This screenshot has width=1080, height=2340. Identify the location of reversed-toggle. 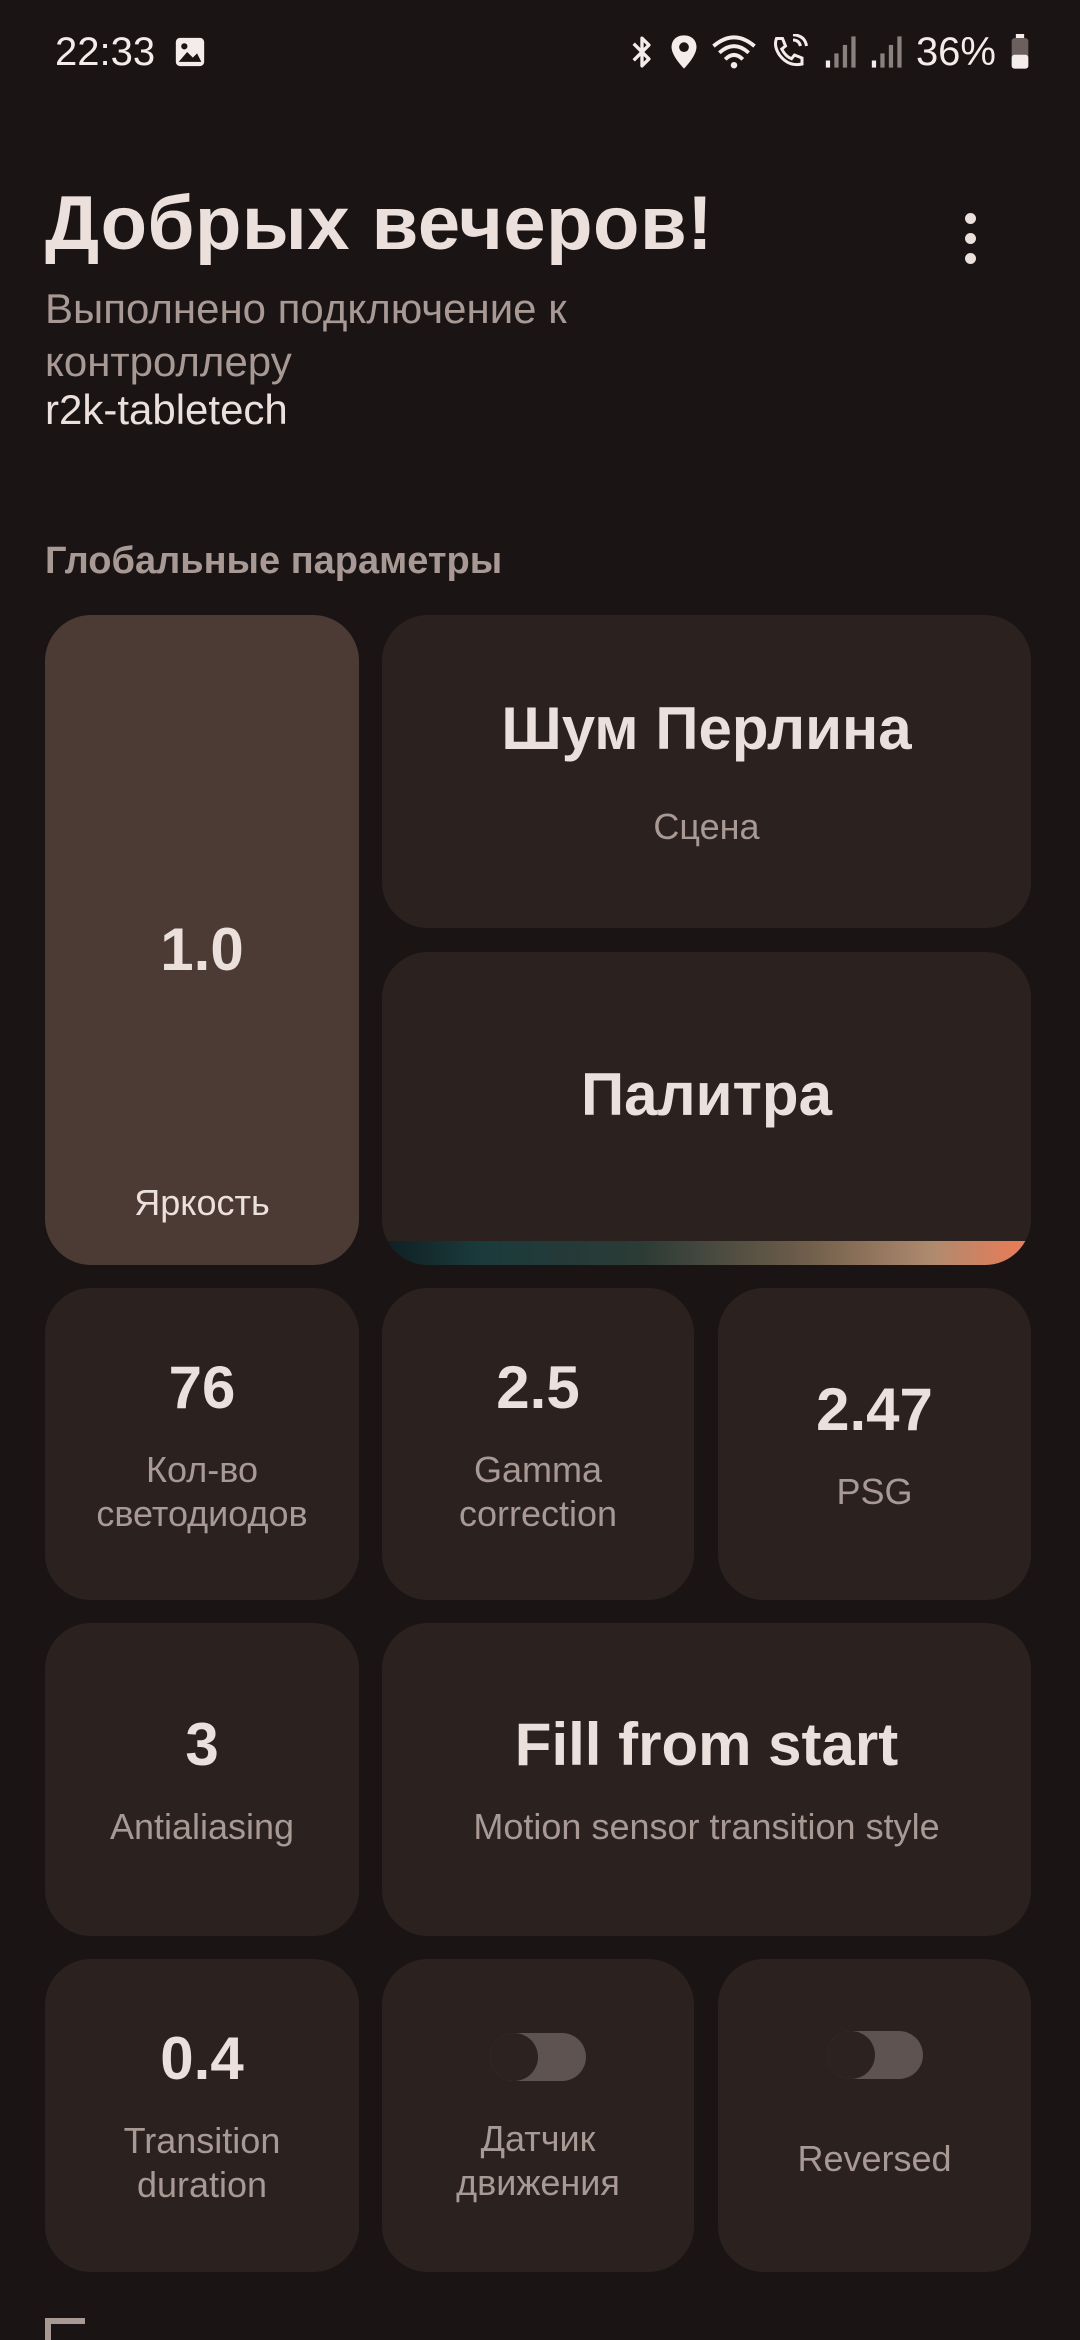
(874, 2054).